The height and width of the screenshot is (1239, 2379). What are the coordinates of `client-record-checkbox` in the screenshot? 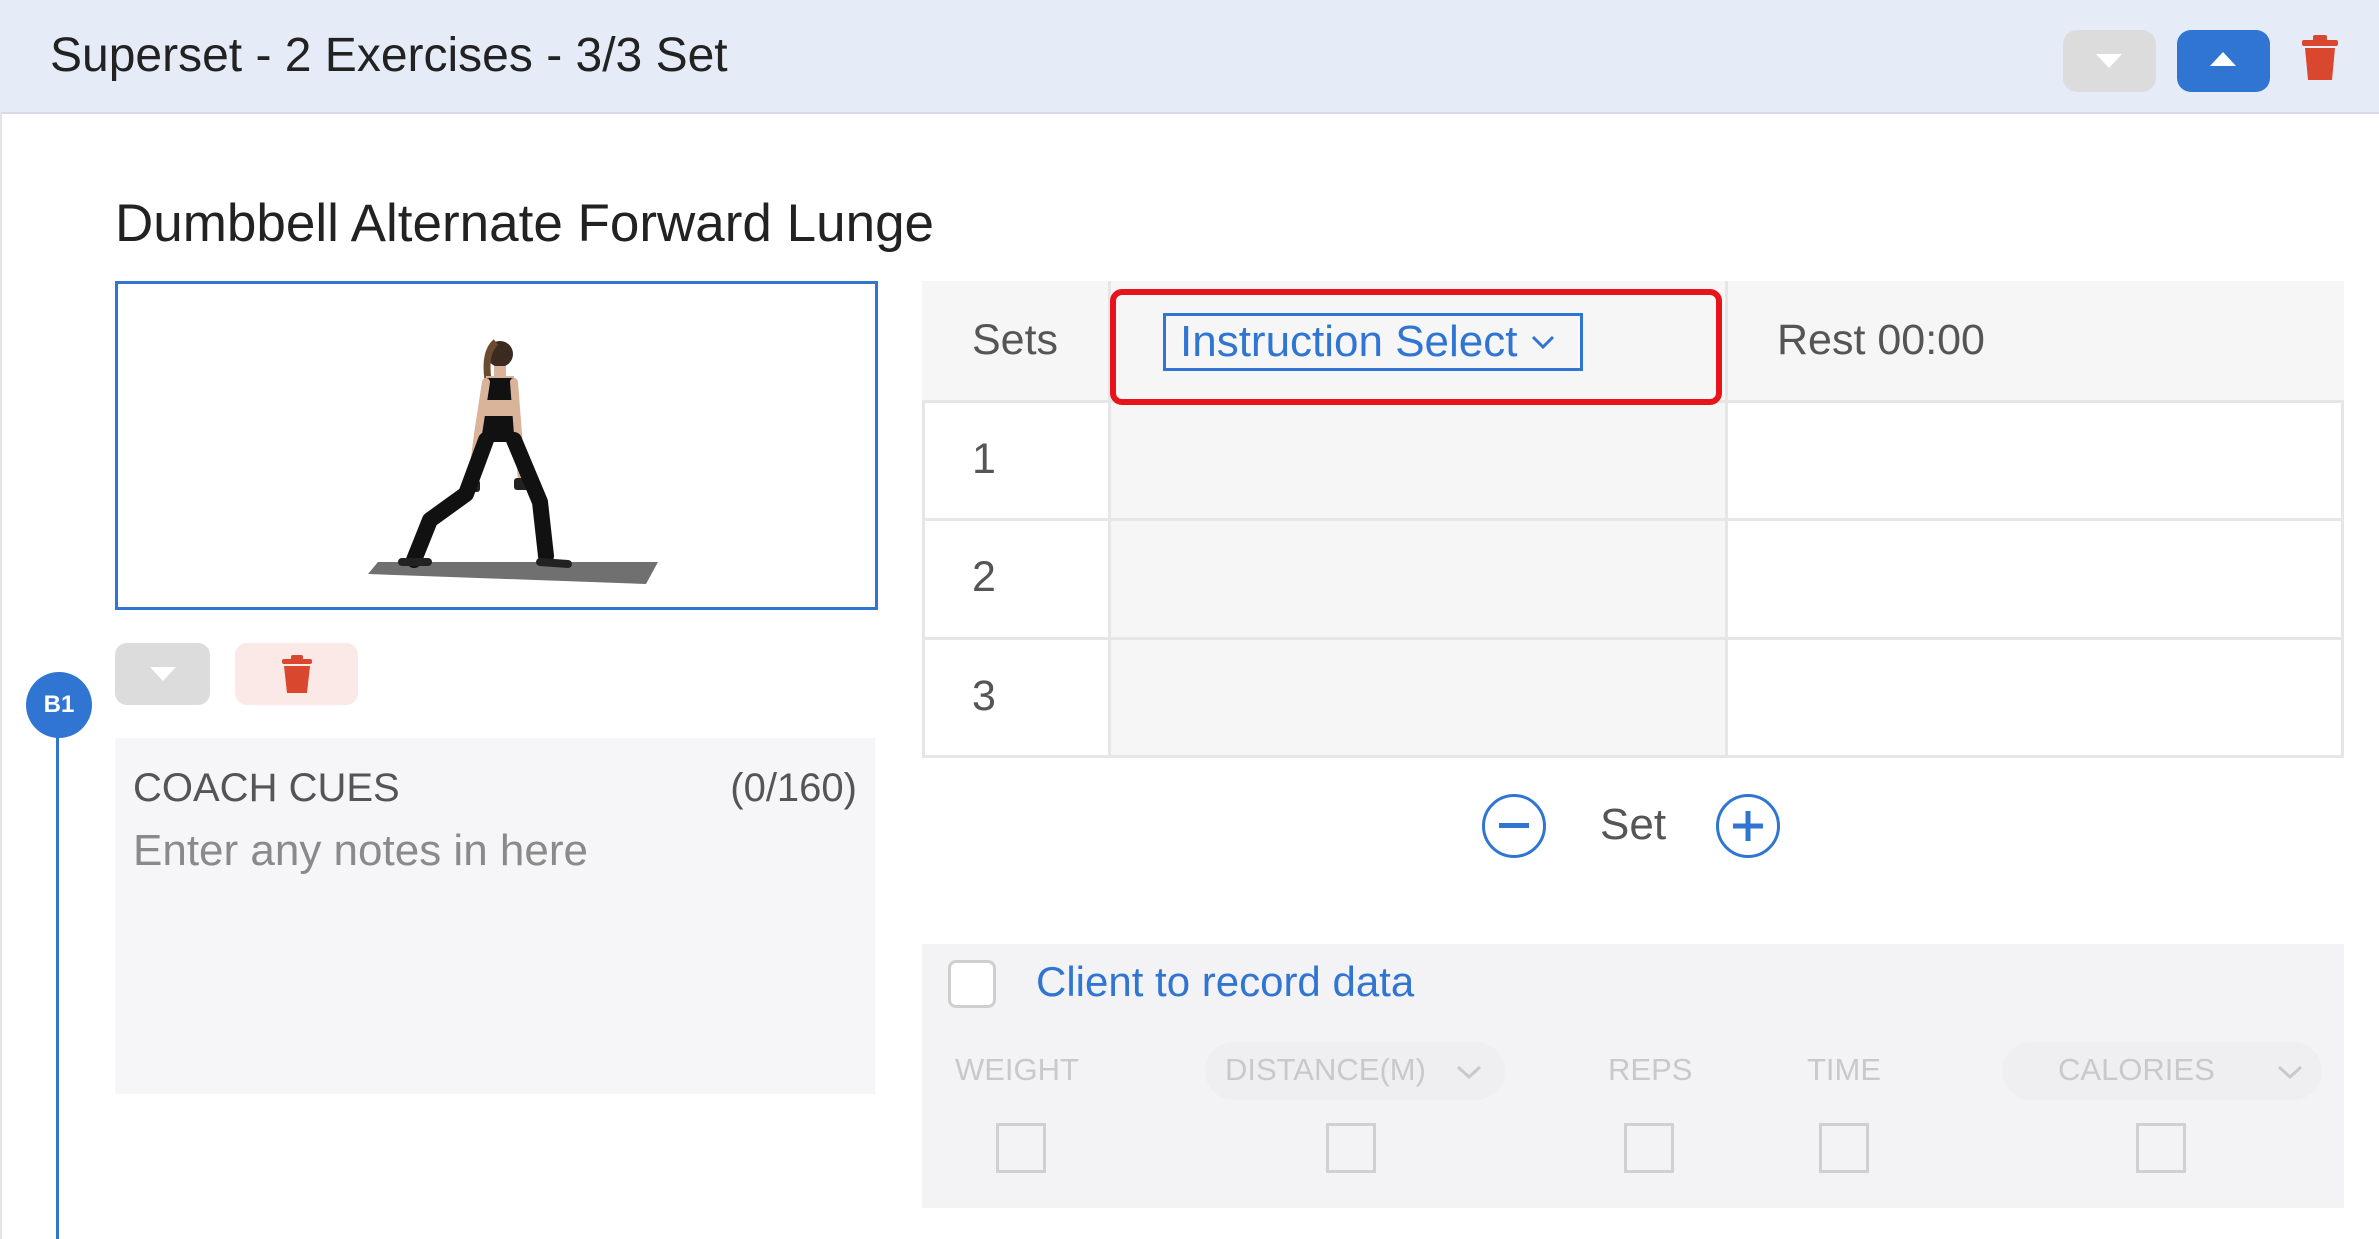 It's located at (972, 984).